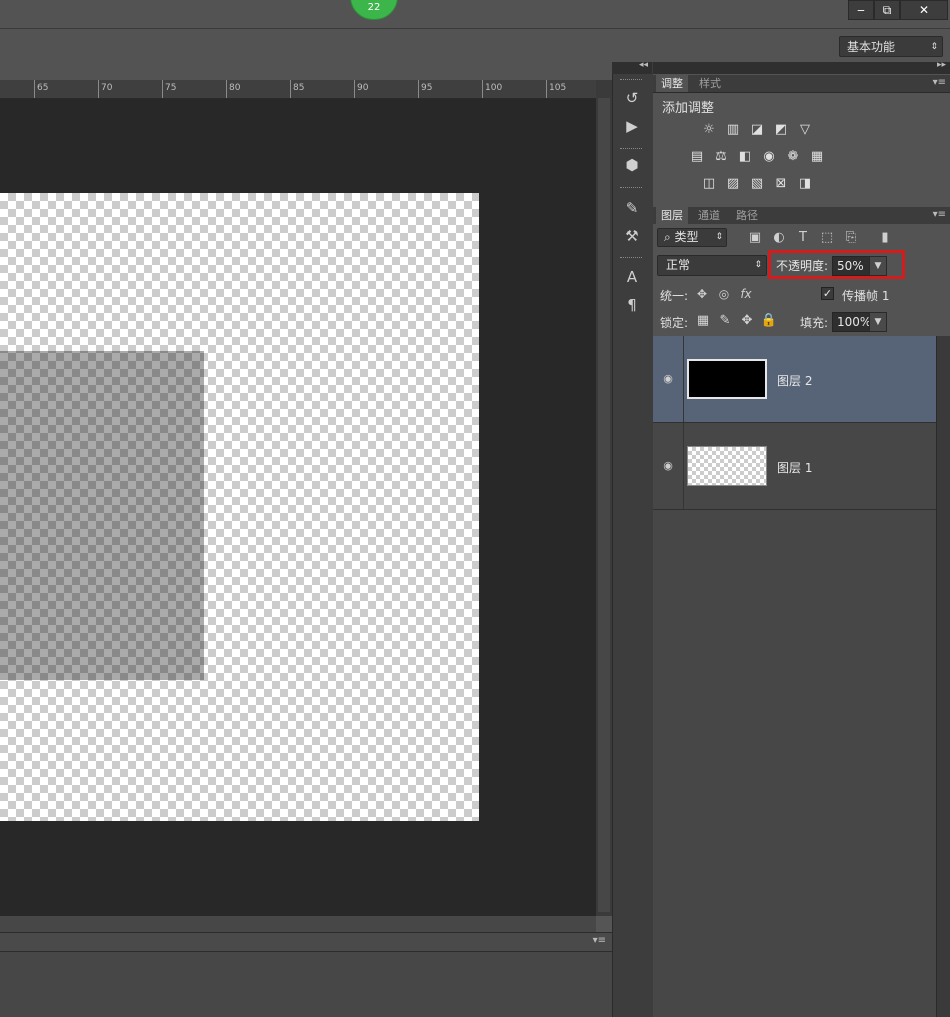 This screenshot has height=1017, width=950. I want to click on fill-dropdown-button: ▼, so click(878, 322).